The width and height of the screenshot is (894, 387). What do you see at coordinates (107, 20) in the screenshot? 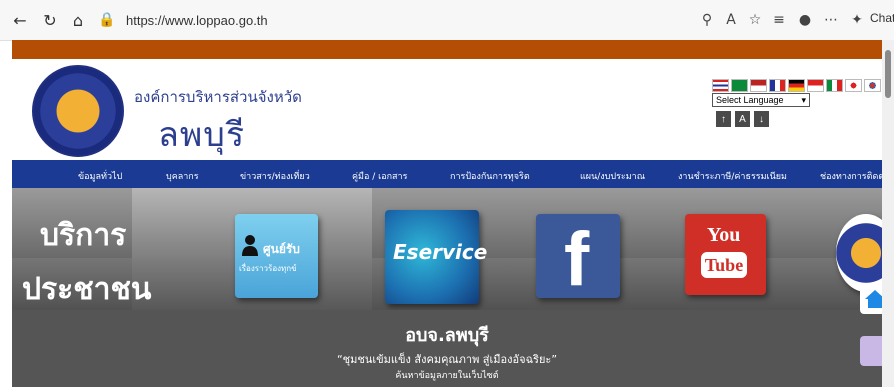
I see `lock-icon: 🔒` at bounding box center [107, 20].